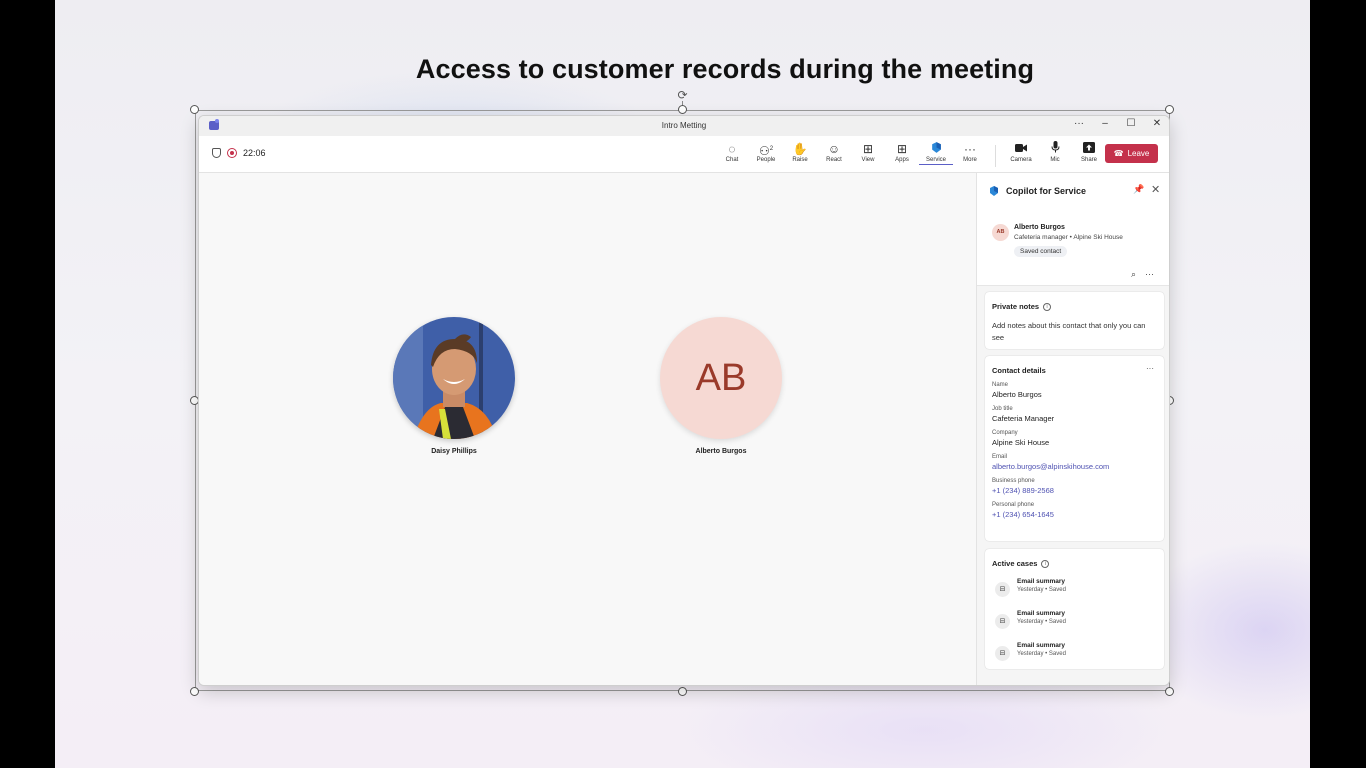 This screenshot has width=1366, height=768. Describe the element at coordinates (800, 149) in the screenshot. I see `raise-hand-icon: ✋` at that location.